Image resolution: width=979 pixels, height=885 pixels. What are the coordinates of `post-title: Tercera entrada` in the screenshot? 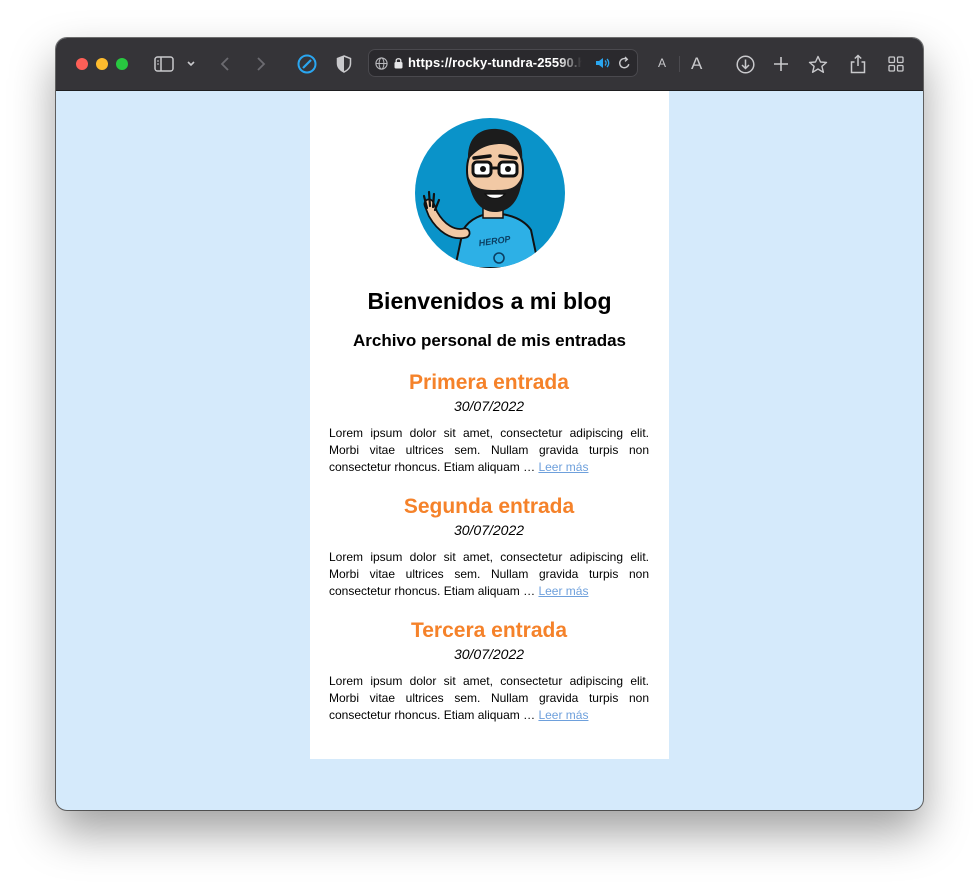 It's located at (489, 631).